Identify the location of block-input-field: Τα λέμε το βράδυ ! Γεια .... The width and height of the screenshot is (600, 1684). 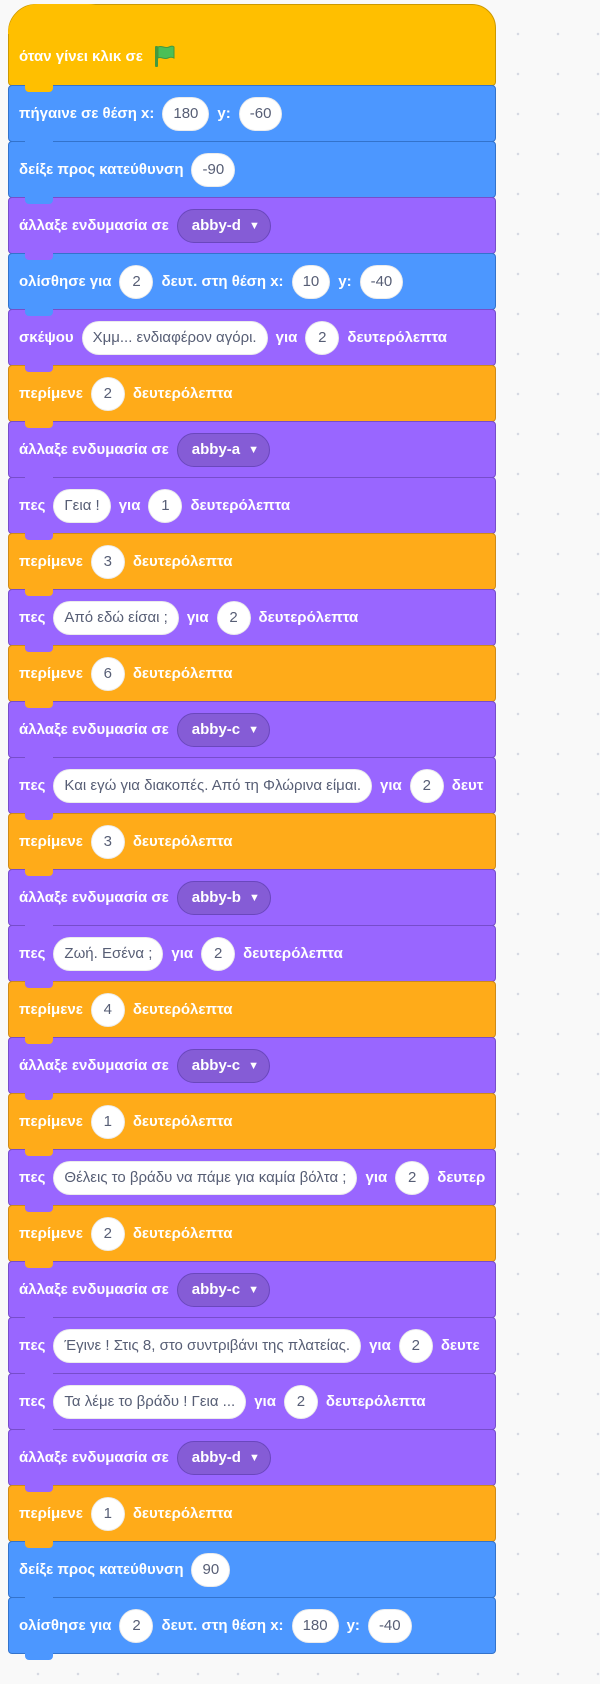
(150, 1401).